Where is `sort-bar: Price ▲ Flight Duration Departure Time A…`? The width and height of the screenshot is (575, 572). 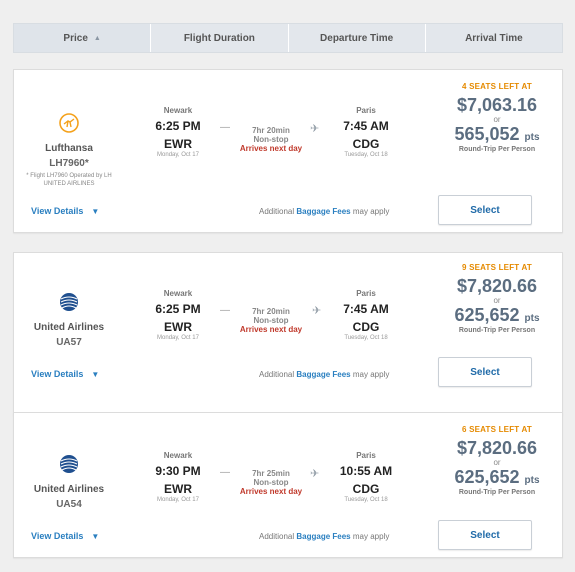
sort-bar: Price ▲ Flight Duration Departure Time A… is located at coordinates (288, 38).